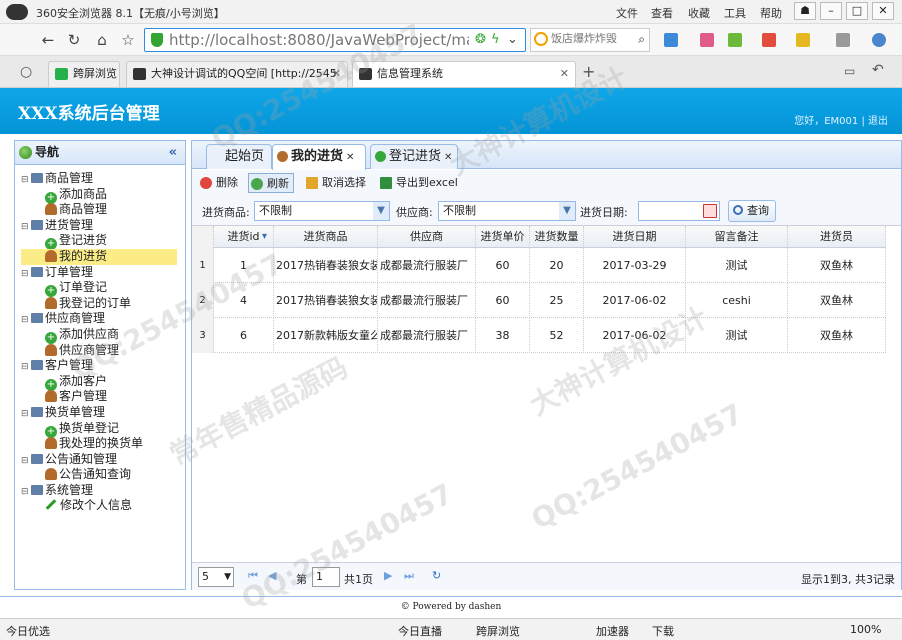 This screenshot has width=902, height=640. Describe the element at coordinates (420, 631) in the screenshot. I see `status-live: 今日直播` at that location.